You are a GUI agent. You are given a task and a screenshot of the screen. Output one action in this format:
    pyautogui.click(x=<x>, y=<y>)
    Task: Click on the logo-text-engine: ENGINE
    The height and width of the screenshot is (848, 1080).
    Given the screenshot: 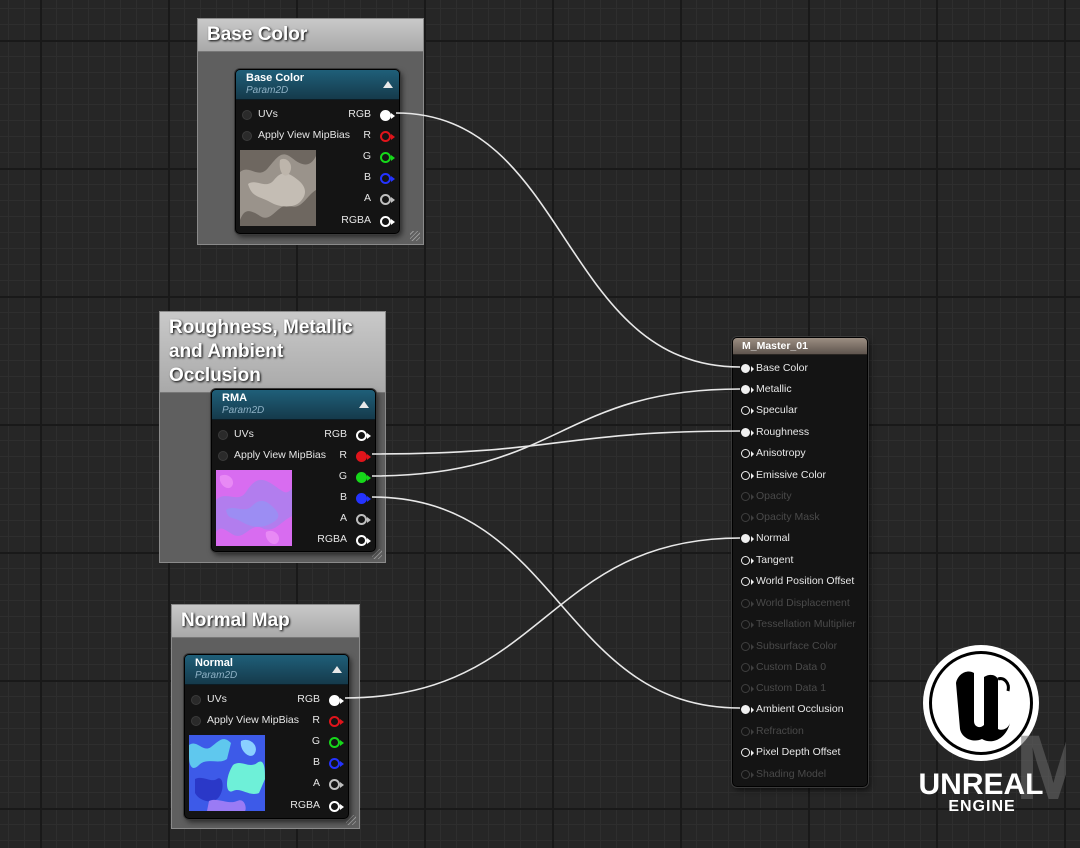 What is the action you would take?
    pyautogui.click(x=981, y=806)
    